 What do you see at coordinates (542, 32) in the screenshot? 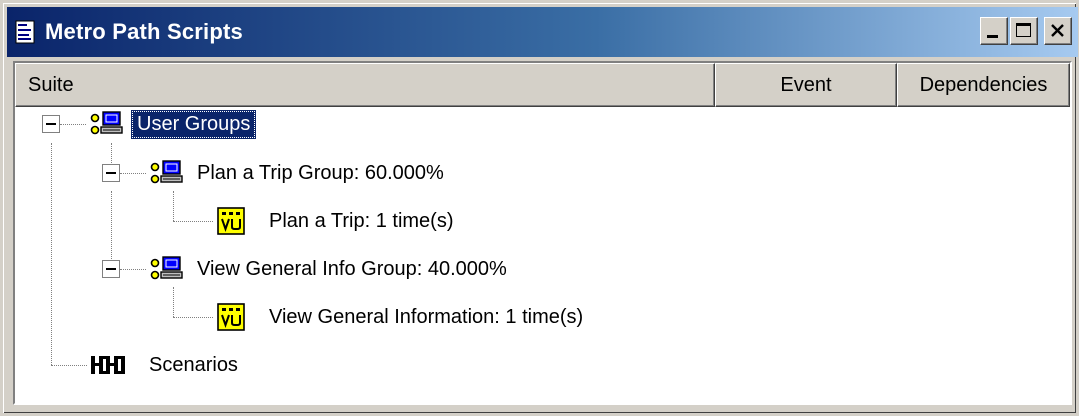
I see `title-bar: Metro Path Scripts` at bounding box center [542, 32].